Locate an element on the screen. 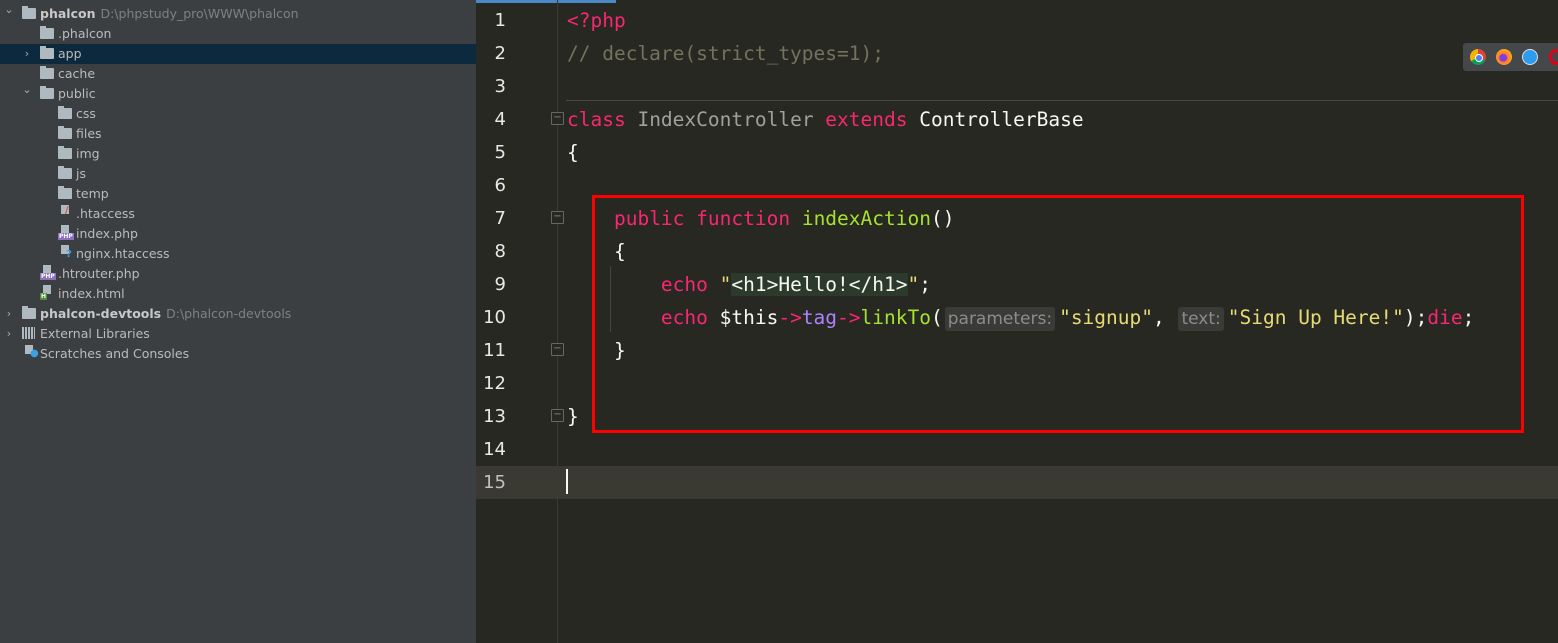 This screenshot has width=1558, height=643. tree-item-temp: temp is located at coordinates (238, 194).